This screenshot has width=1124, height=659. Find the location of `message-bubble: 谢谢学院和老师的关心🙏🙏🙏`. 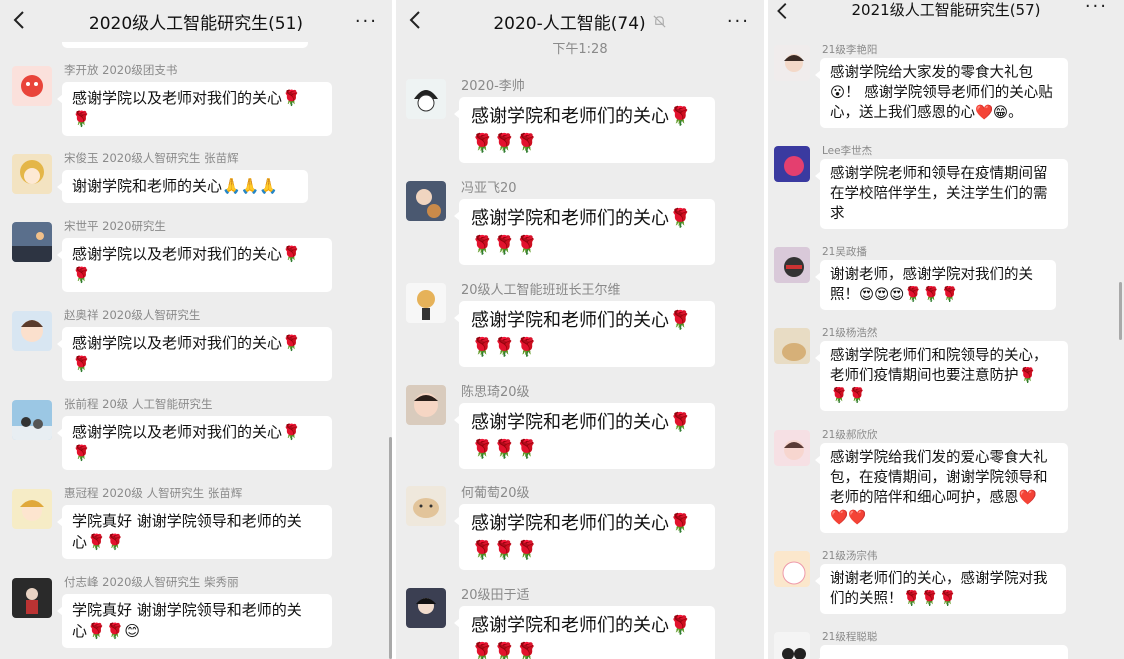

message-bubble: 谢谢学院和老师的关心🙏🙏🙏 is located at coordinates (182, 186).